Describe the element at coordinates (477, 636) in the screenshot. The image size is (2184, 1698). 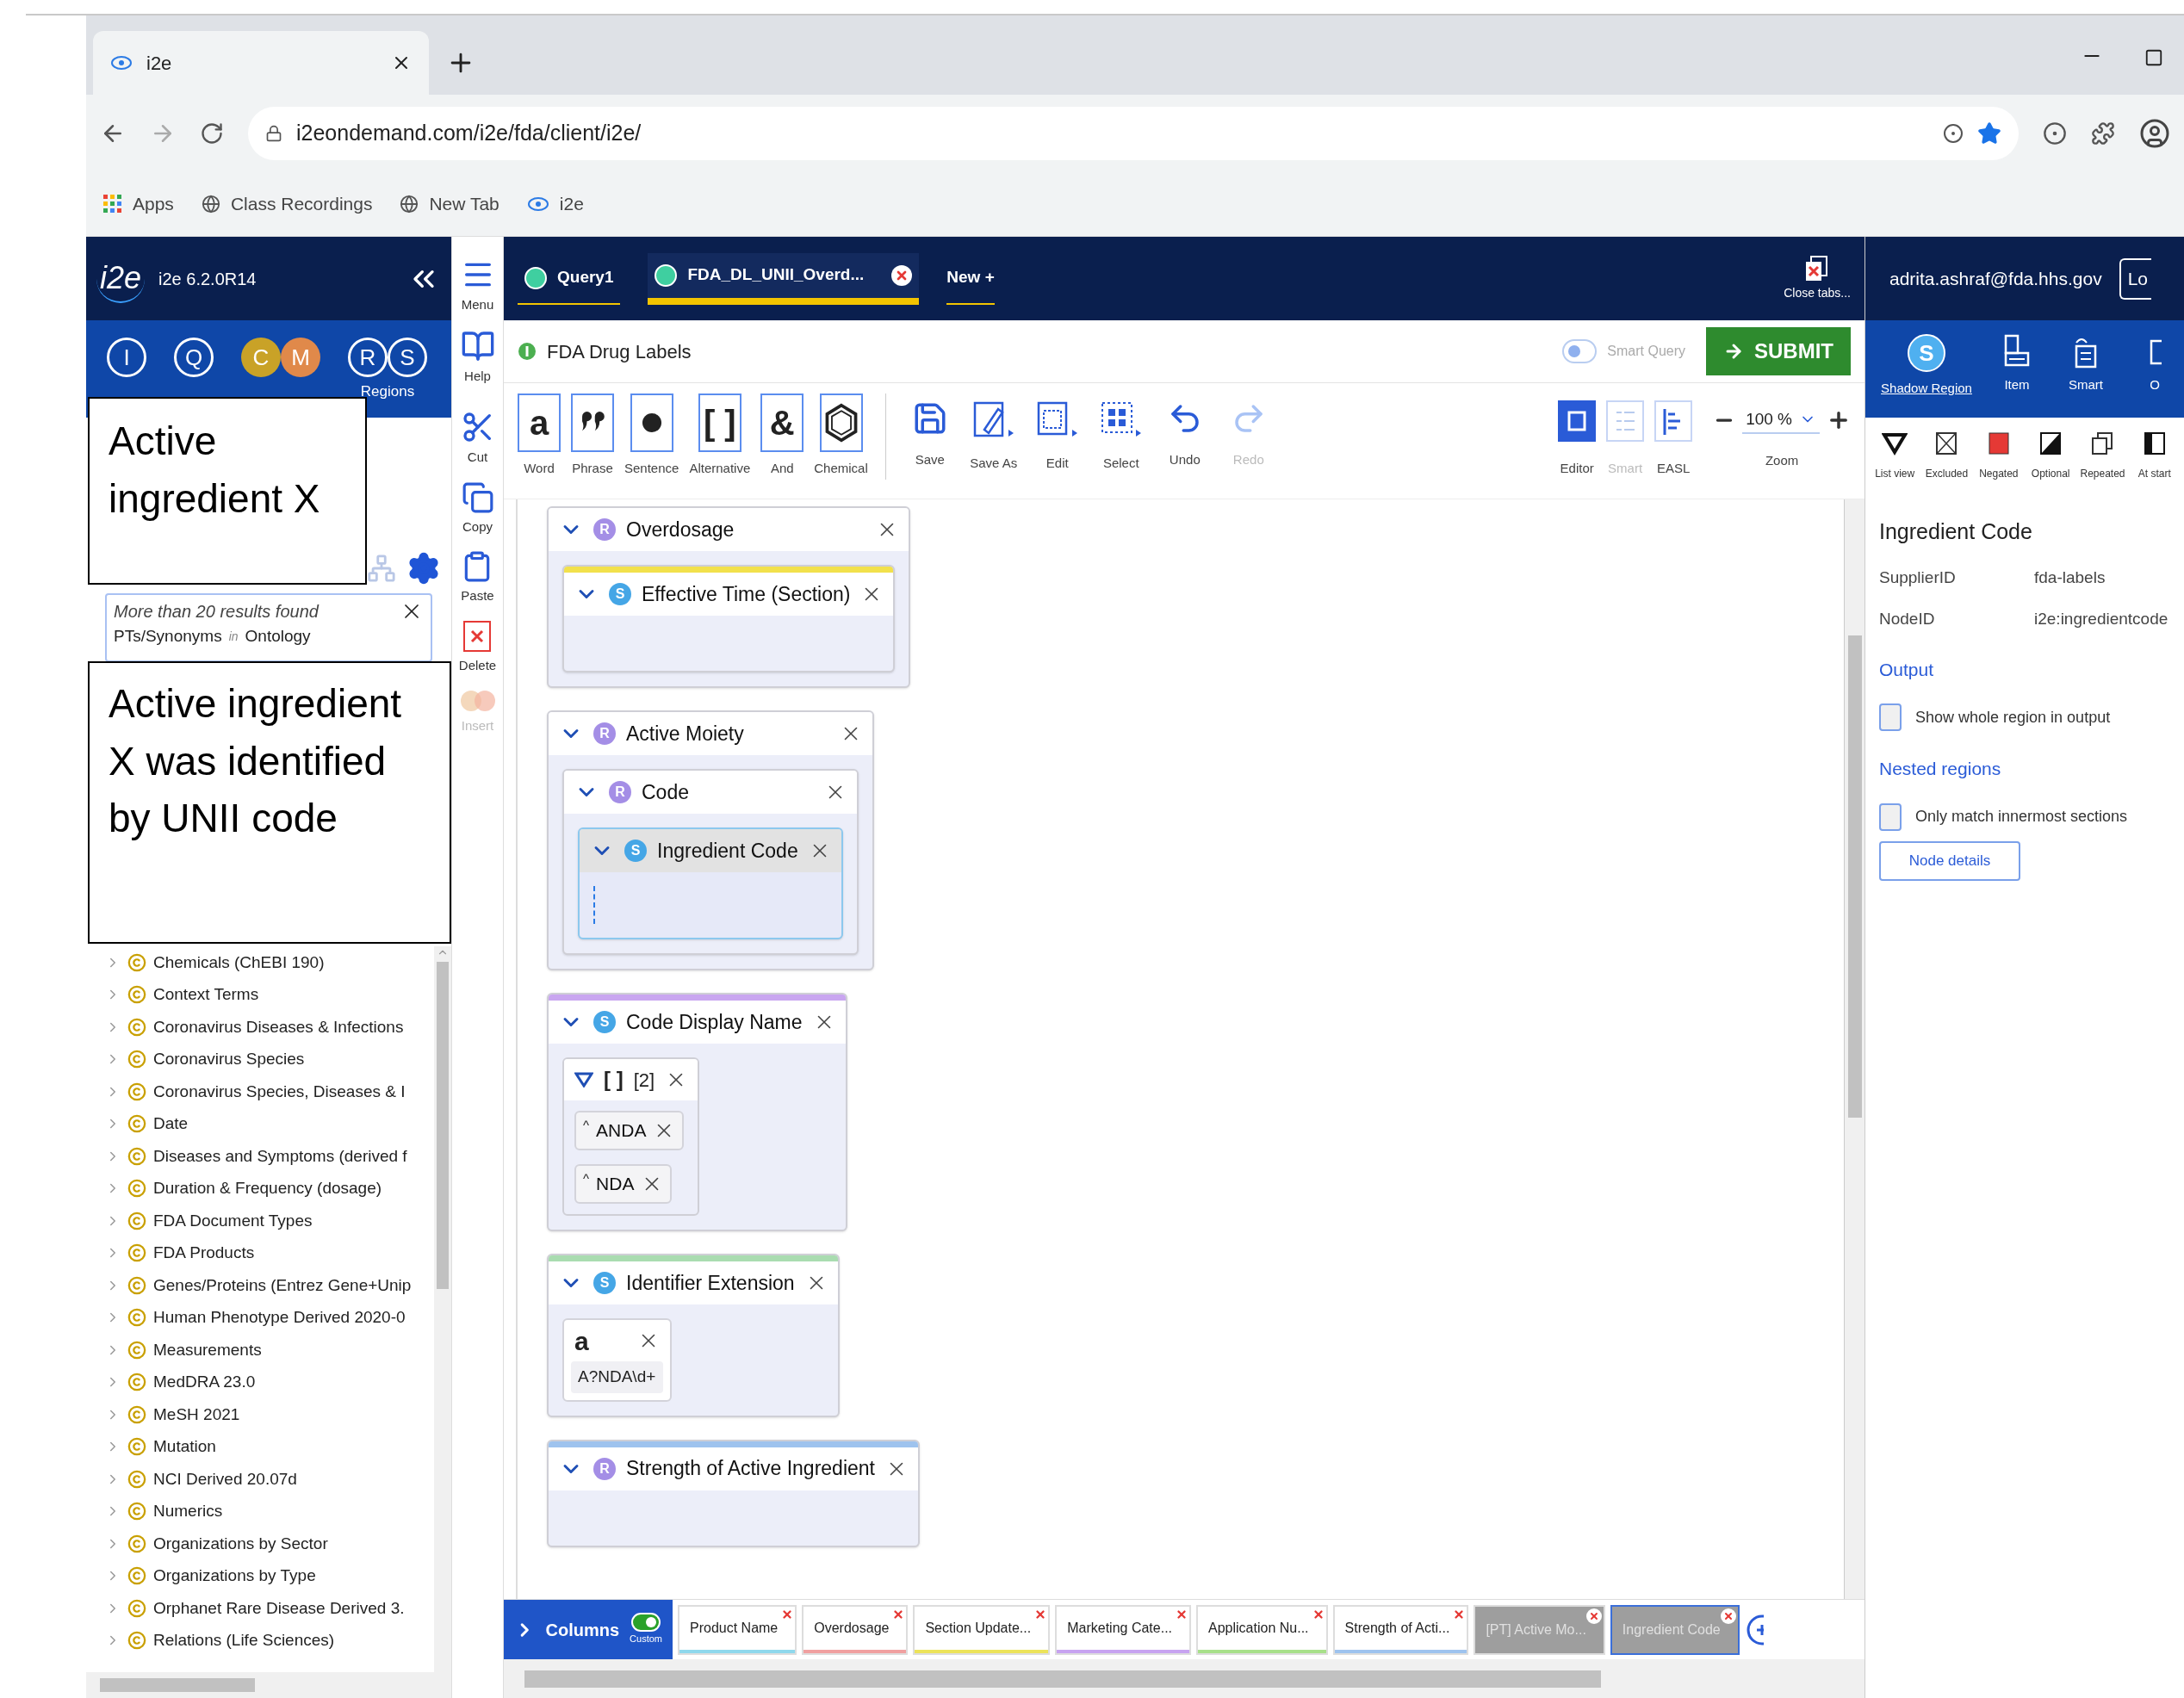
I see `delete-icon` at that location.